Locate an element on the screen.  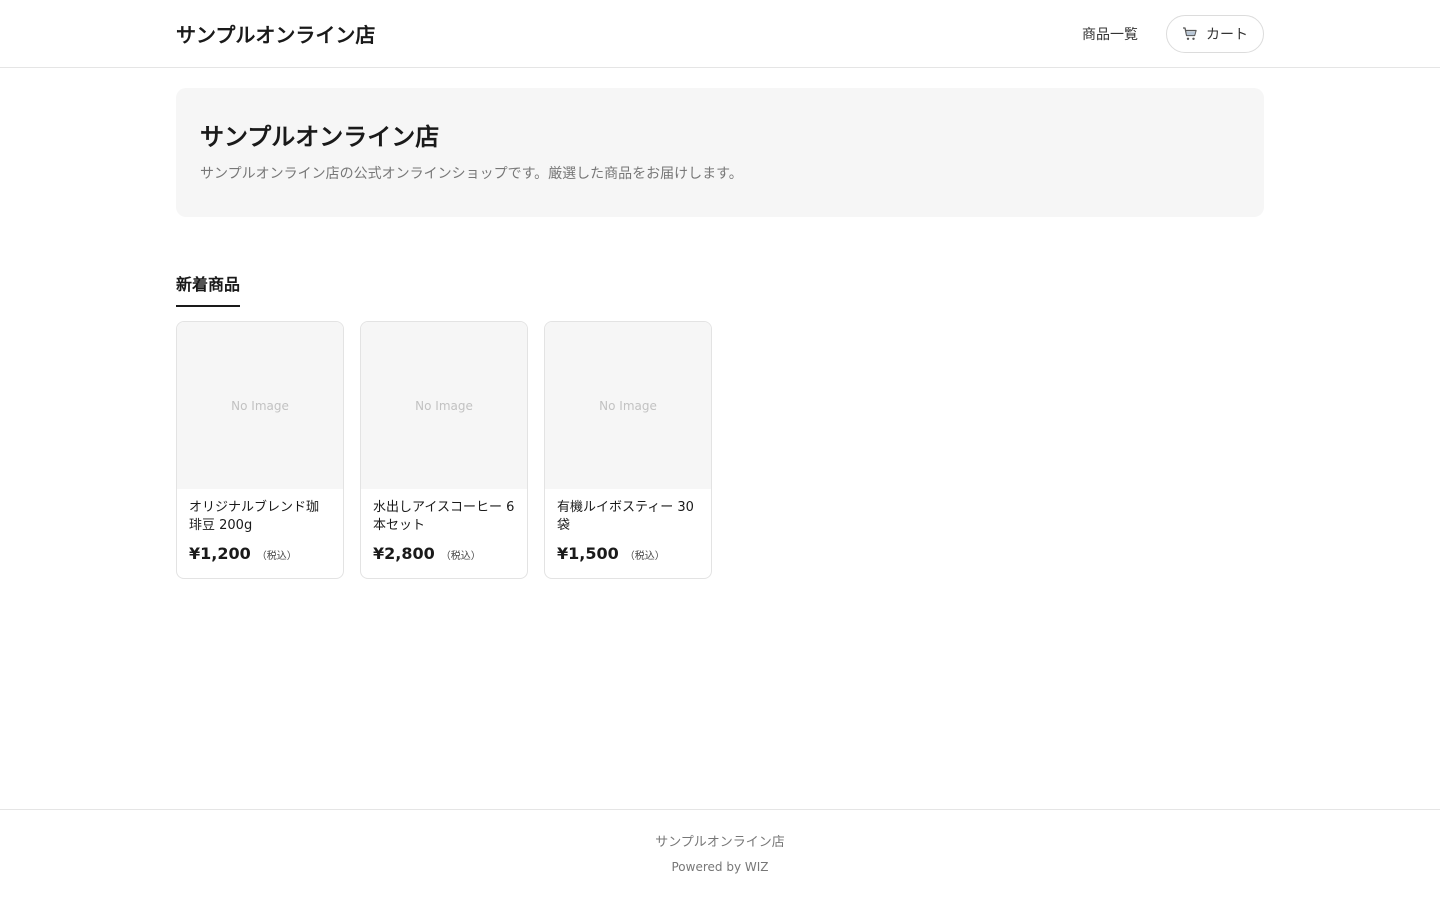
product-card: No Image オリジナルブレンド珈琲豆 200g ¥1,200 （税込） is located at coordinates (260, 450).